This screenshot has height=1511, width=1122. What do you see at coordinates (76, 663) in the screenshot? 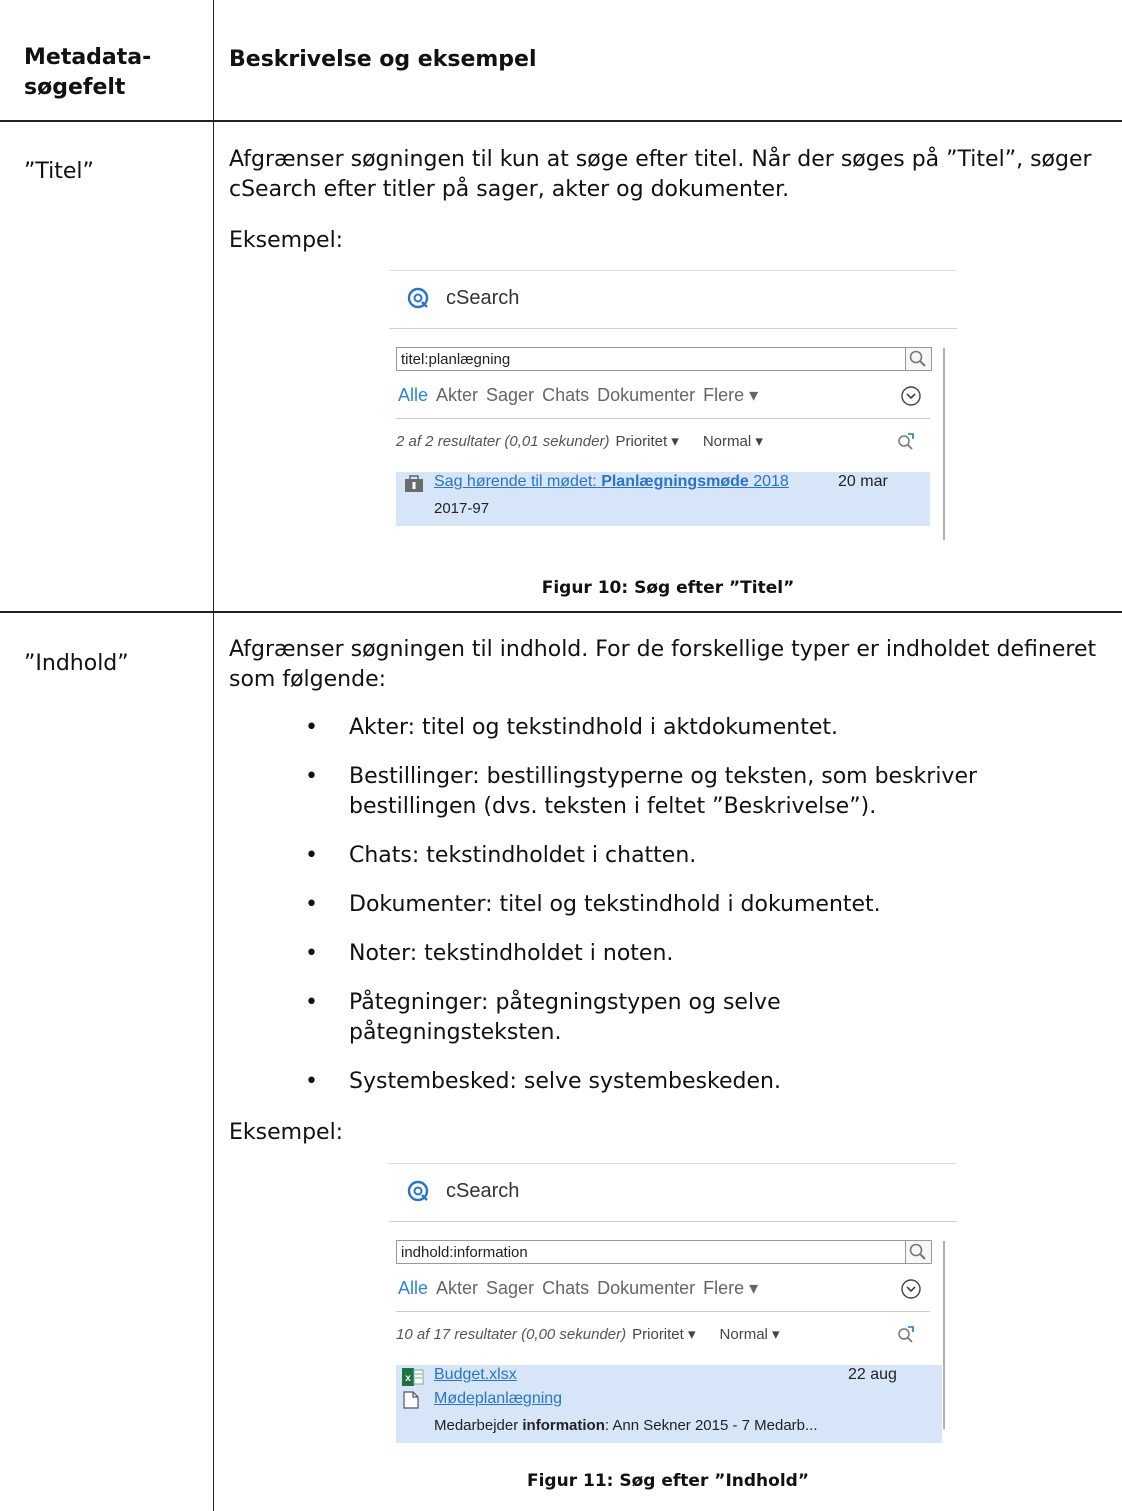
I see `field-indhold: ”Indhold”` at bounding box center [76, 663].